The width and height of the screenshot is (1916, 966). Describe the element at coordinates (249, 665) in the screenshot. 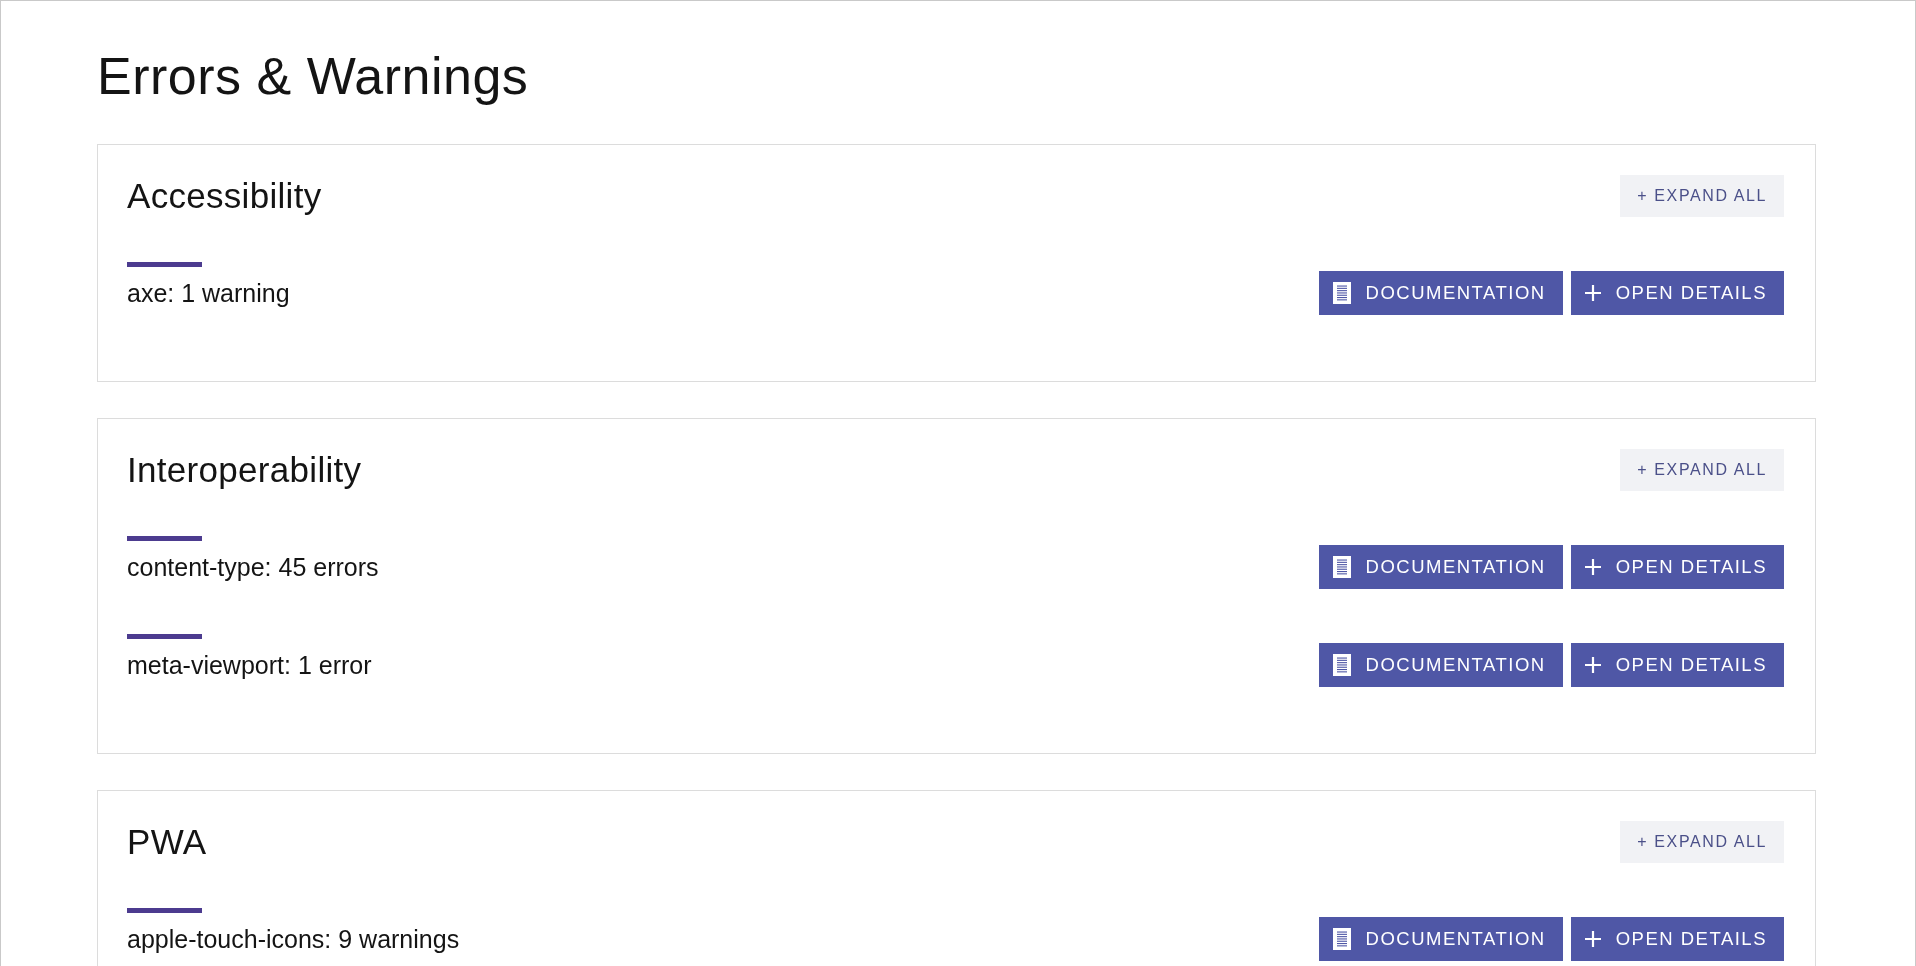

I see `check-result-label: meta-viewport: 1 error` at that location.